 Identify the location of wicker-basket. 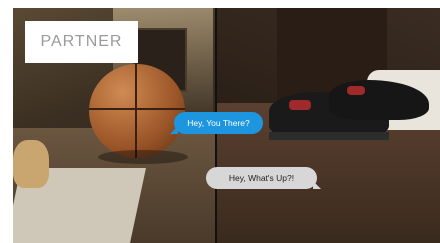
(31, 164).